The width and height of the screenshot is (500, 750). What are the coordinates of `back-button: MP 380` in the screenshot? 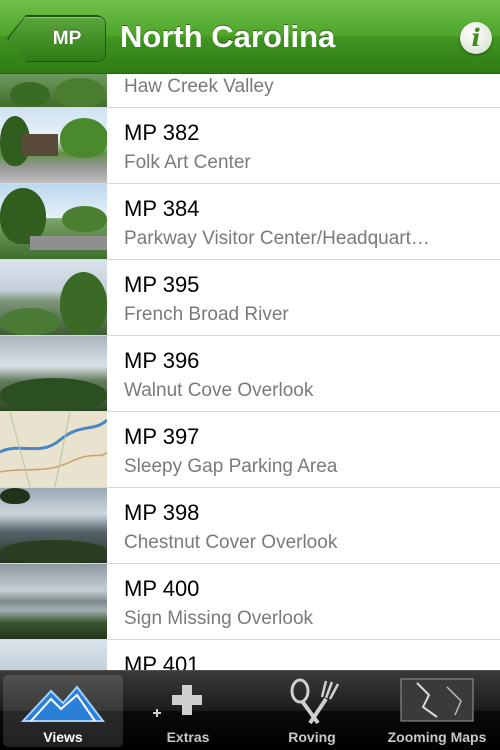 It's located at (57, 39).